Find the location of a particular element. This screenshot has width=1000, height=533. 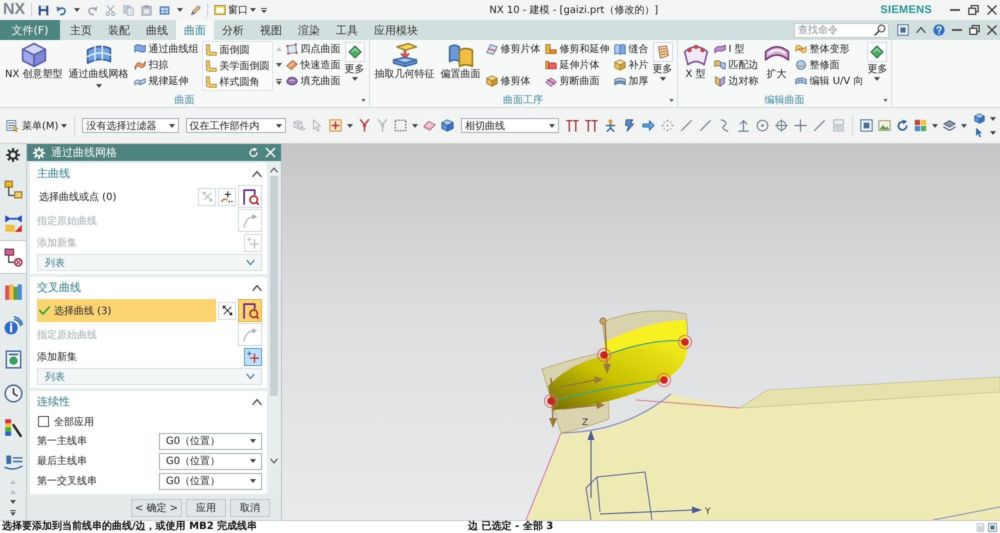

selection-step: 选择曲线 (3) is located at coordinates (126, 310).